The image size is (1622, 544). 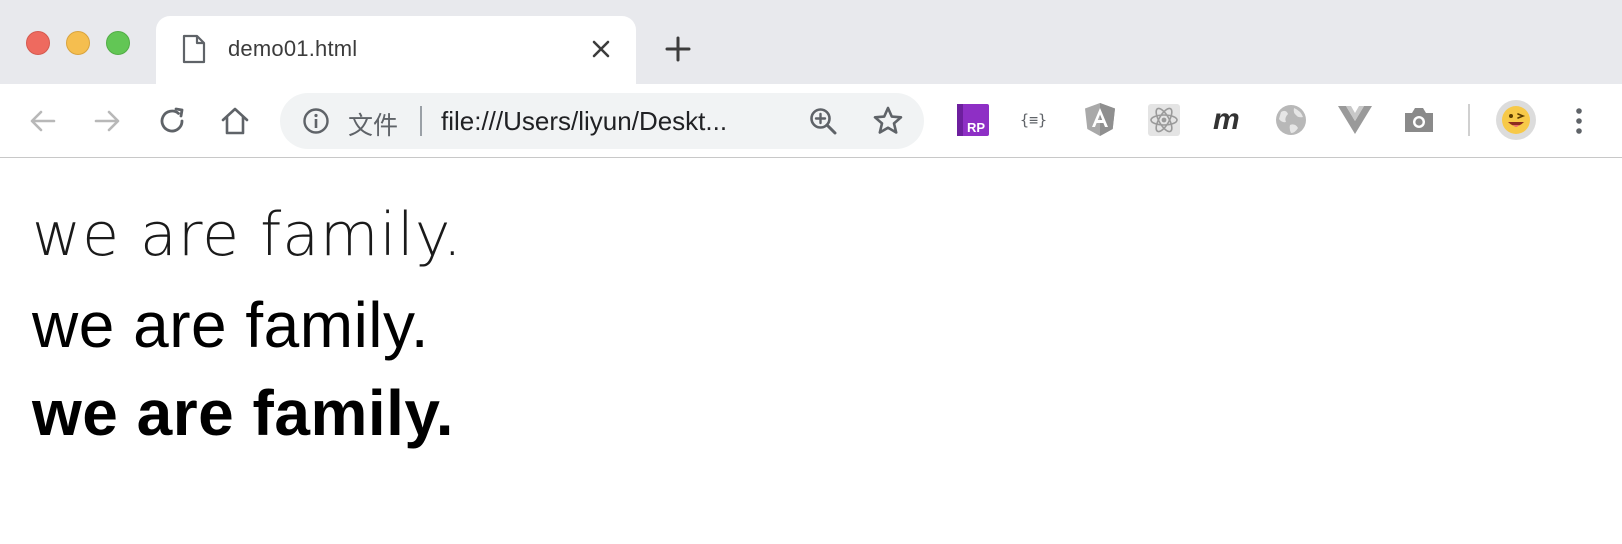 I want to click on tab-title: demo01.html, so click(x=293, y=48).